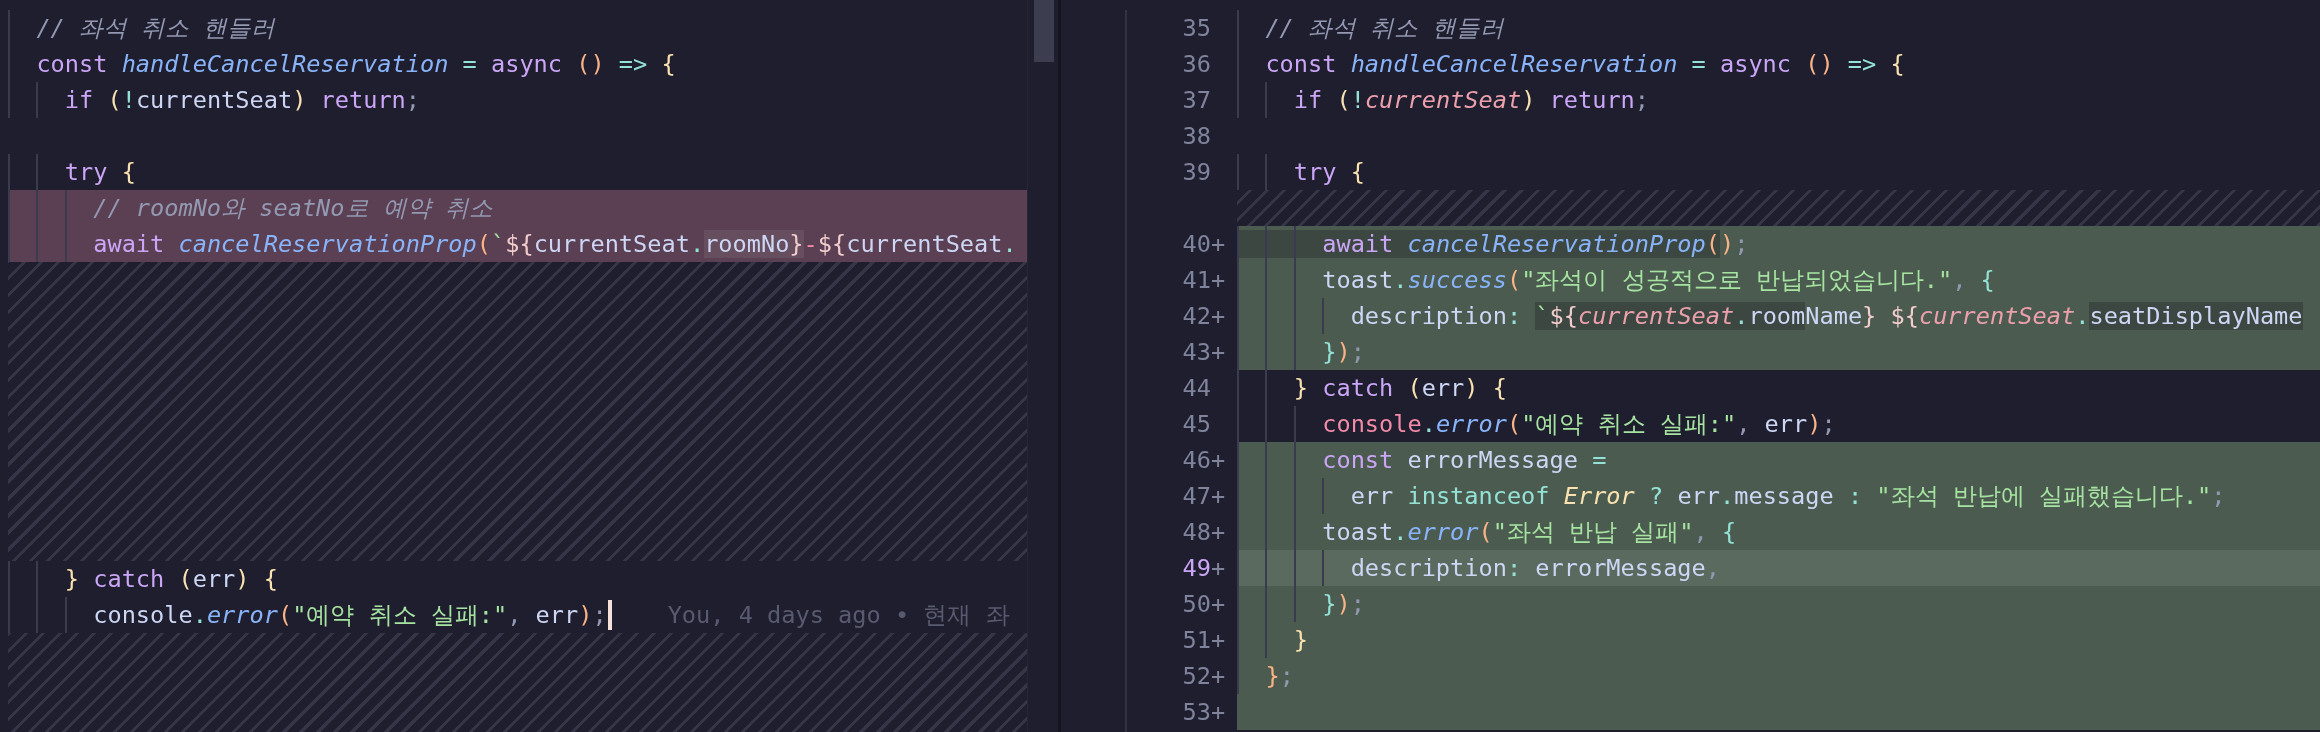 The image size is (2320, 732). Describe the element at coordinates (1196, 532) in the screenshot. I see `line-number: 48` at that location.